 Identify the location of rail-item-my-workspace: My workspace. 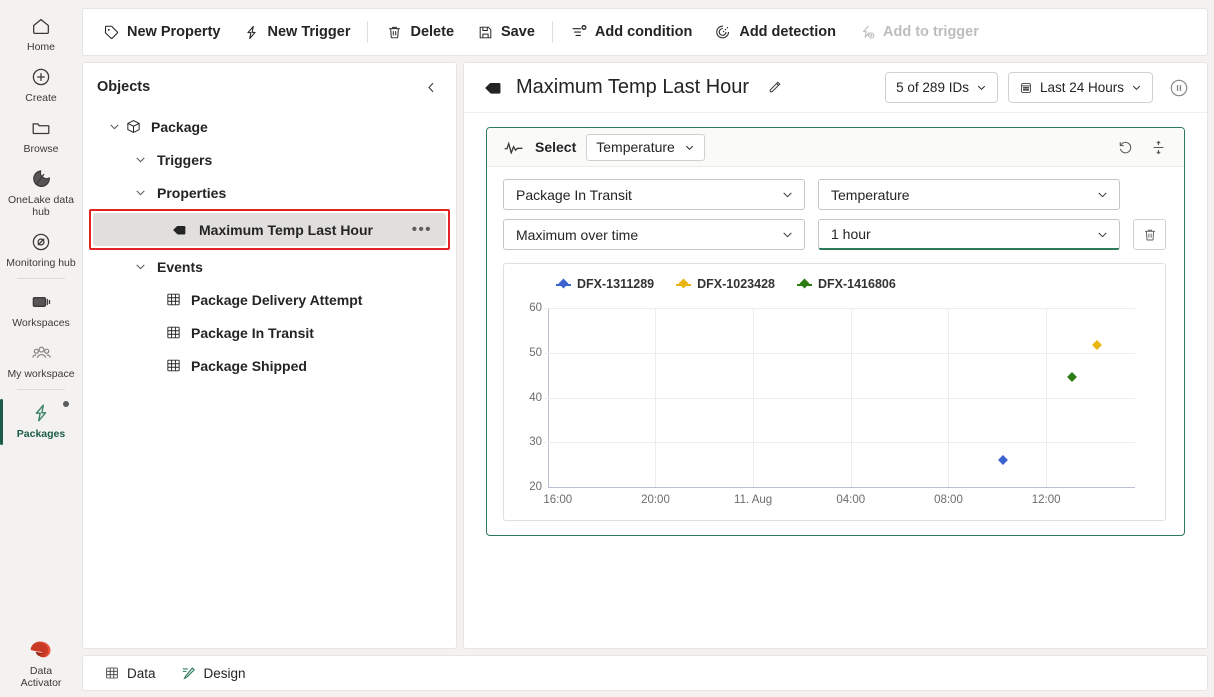
(41, 359).